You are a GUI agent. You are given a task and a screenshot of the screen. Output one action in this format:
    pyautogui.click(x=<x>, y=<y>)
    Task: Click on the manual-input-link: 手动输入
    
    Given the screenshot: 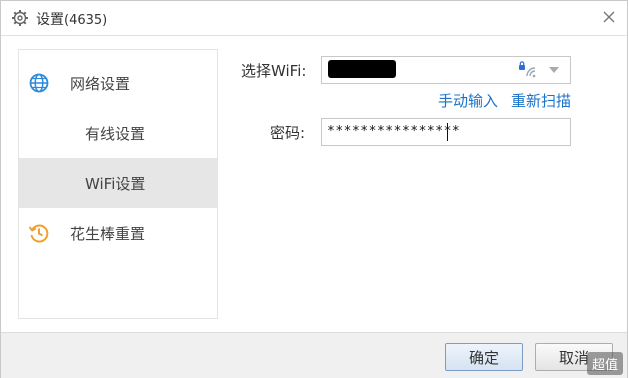 What is the action you would take?
    pyautogui.click(x=468, y=100)
    